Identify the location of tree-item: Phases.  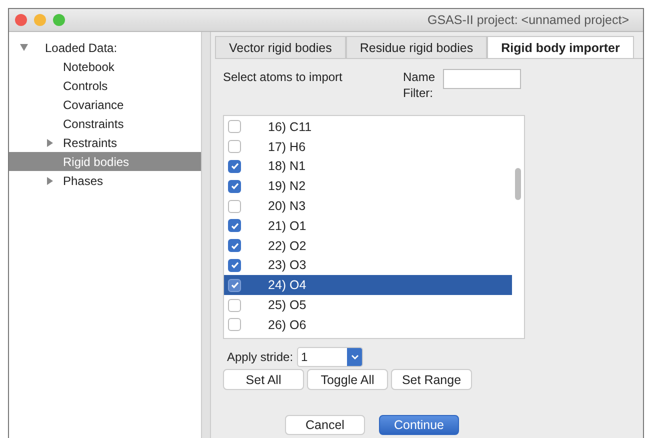
(105, 180).